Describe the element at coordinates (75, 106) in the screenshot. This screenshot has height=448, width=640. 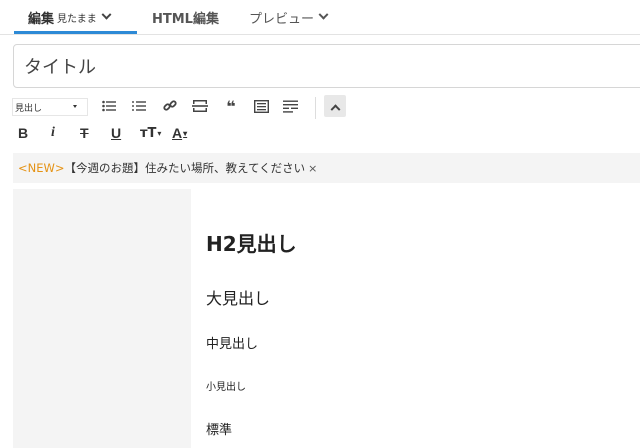
I see `dropdown-arrow-icon` at that location.